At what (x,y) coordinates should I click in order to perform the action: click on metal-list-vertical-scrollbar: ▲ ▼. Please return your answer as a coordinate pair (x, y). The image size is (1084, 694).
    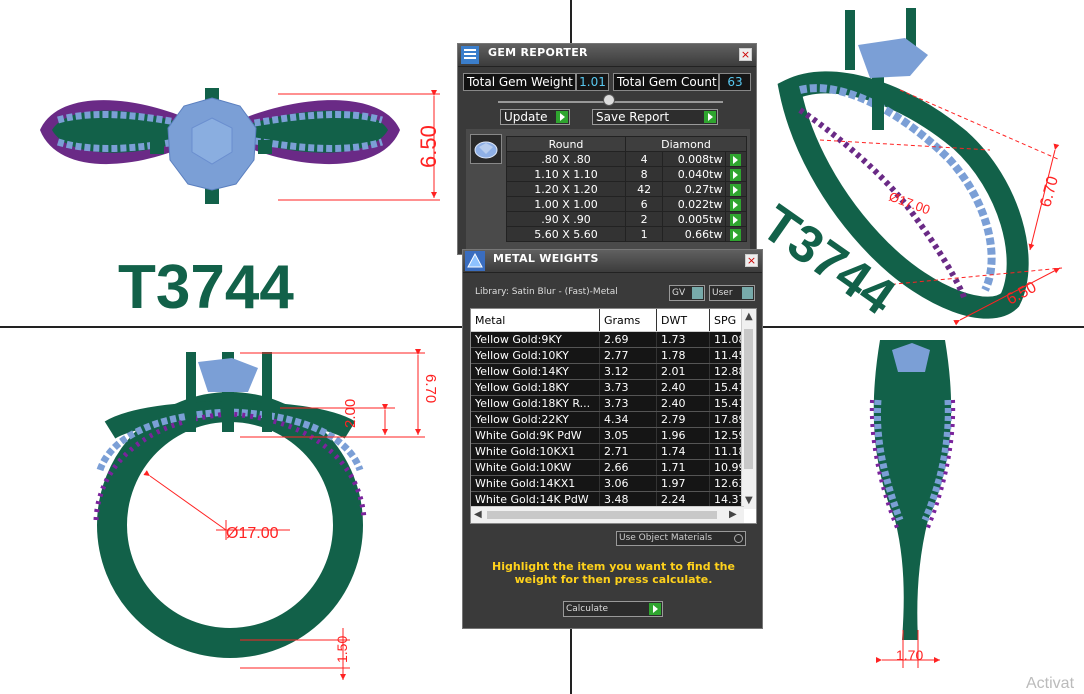
    Looking at the image, I should click on (748, 409).